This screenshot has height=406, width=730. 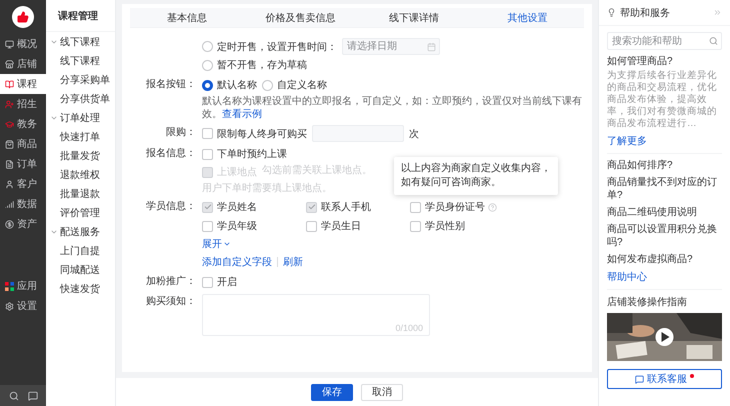 I want to click on menu-group: 订单处理, so click(x=80, y=117).